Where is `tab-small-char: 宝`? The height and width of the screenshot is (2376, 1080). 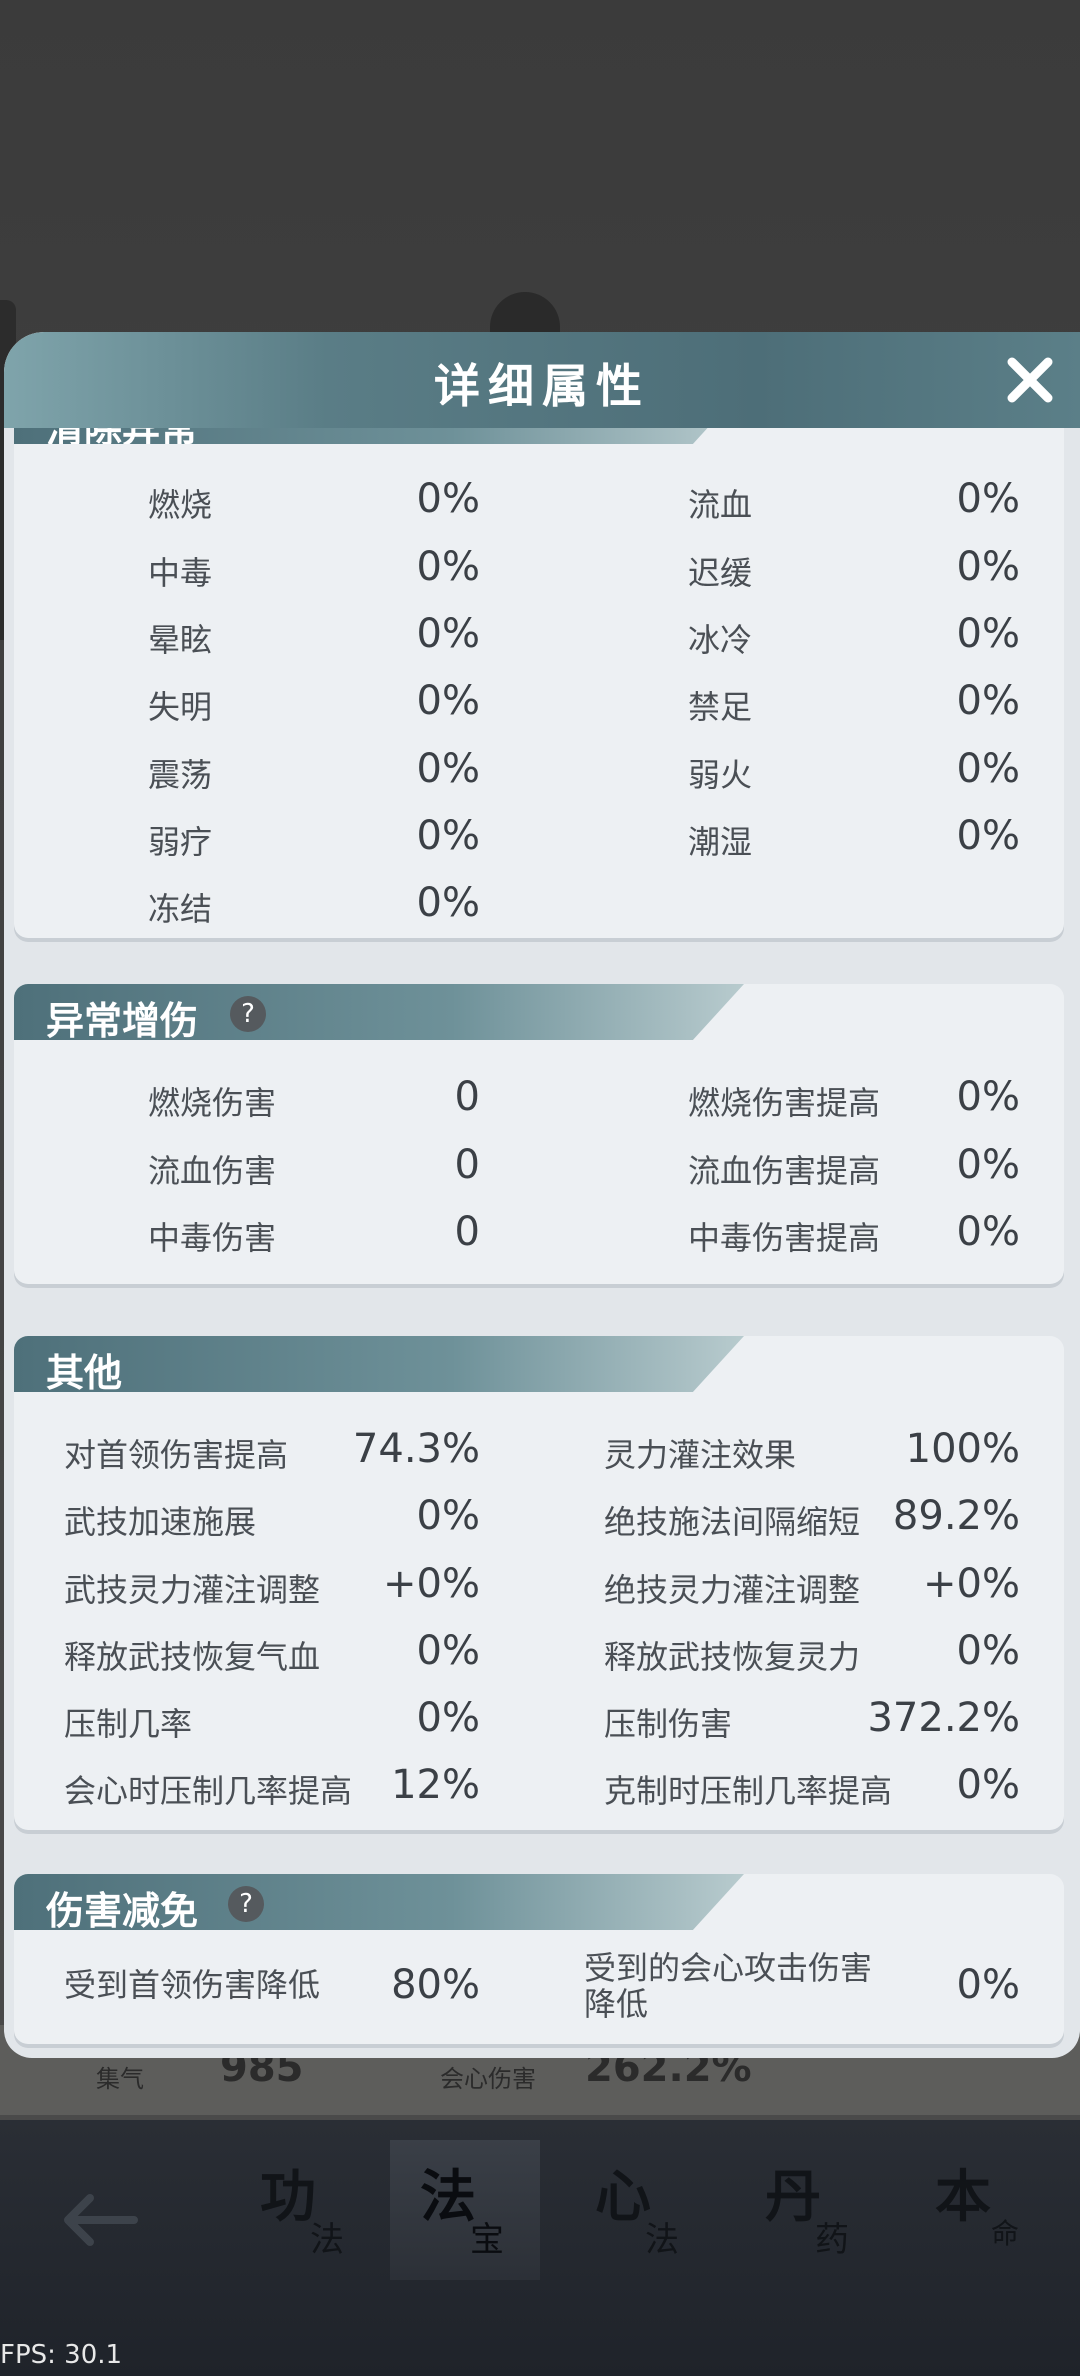
tab-small-char: 宝 is located at coordinates (487, 2240).